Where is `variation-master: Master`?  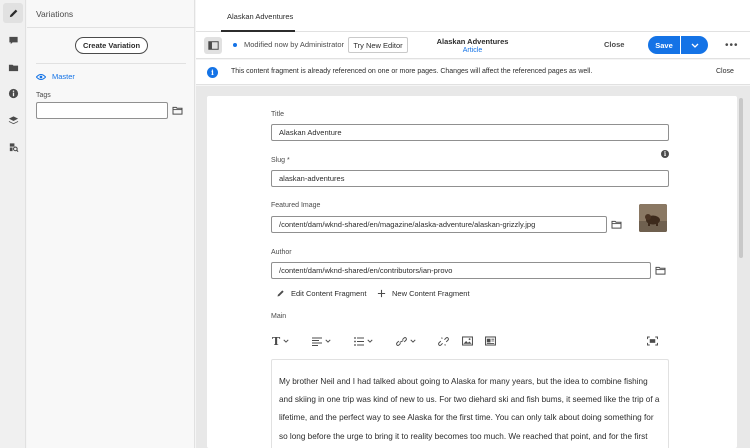 variation-master: Master is located at coordinates (55, 76).